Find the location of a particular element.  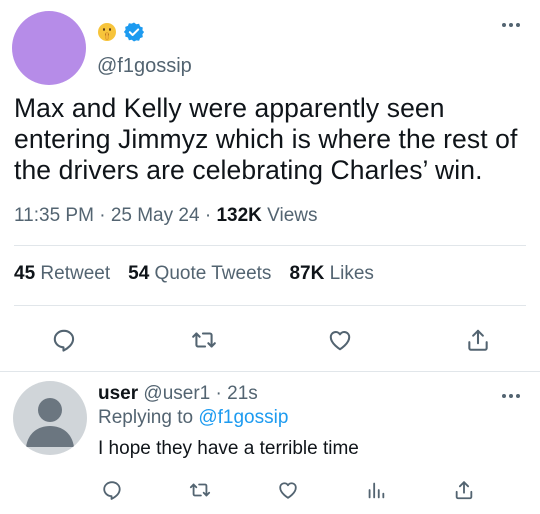

author-avatar is located at coordinates (49, 48).